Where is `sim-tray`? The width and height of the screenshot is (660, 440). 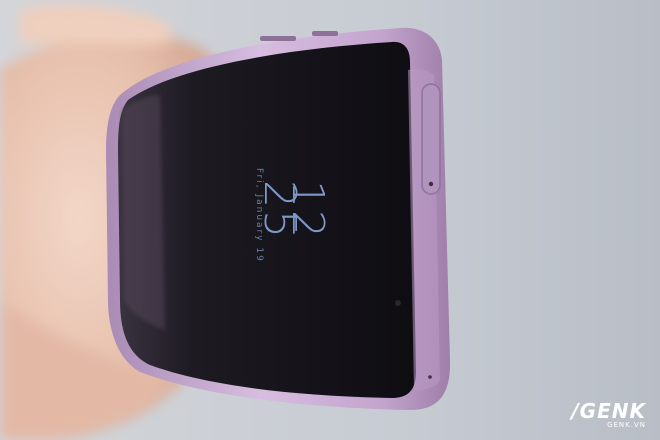 sim-tray is located at coordinates (431, 139).